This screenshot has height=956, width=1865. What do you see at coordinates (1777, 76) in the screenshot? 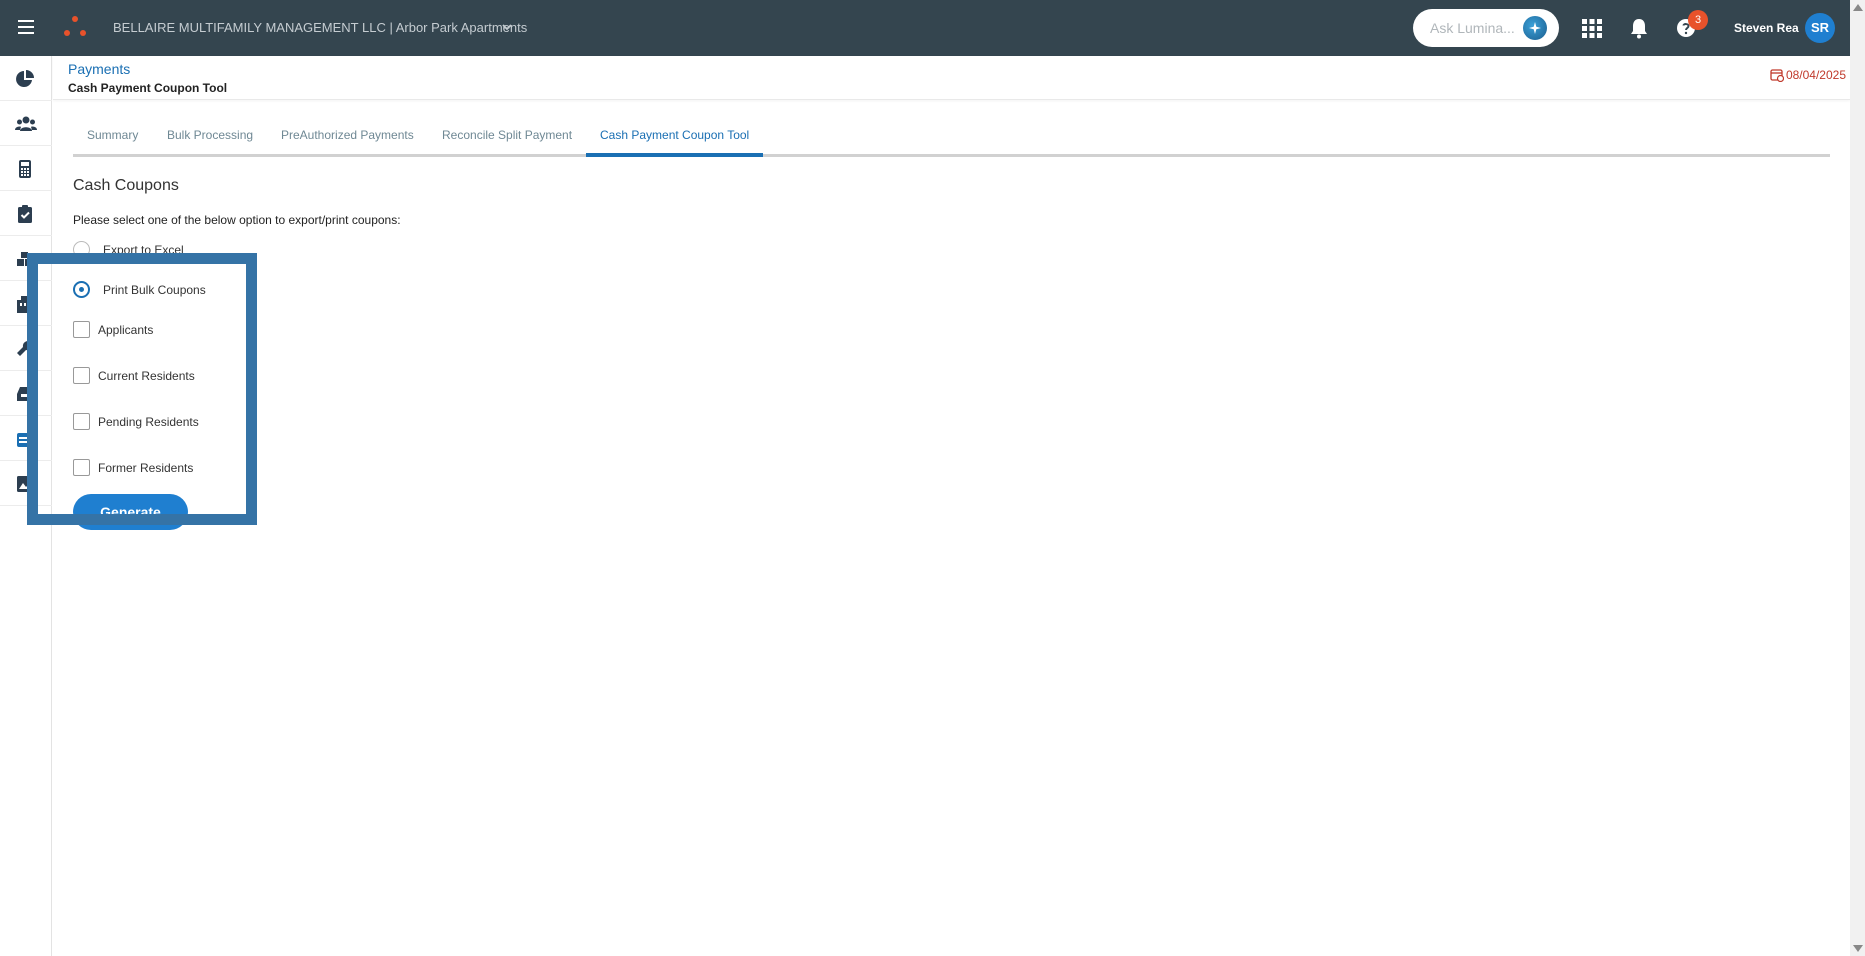
I see `calendar-clock-icon` at bounding box center [1777, 76].